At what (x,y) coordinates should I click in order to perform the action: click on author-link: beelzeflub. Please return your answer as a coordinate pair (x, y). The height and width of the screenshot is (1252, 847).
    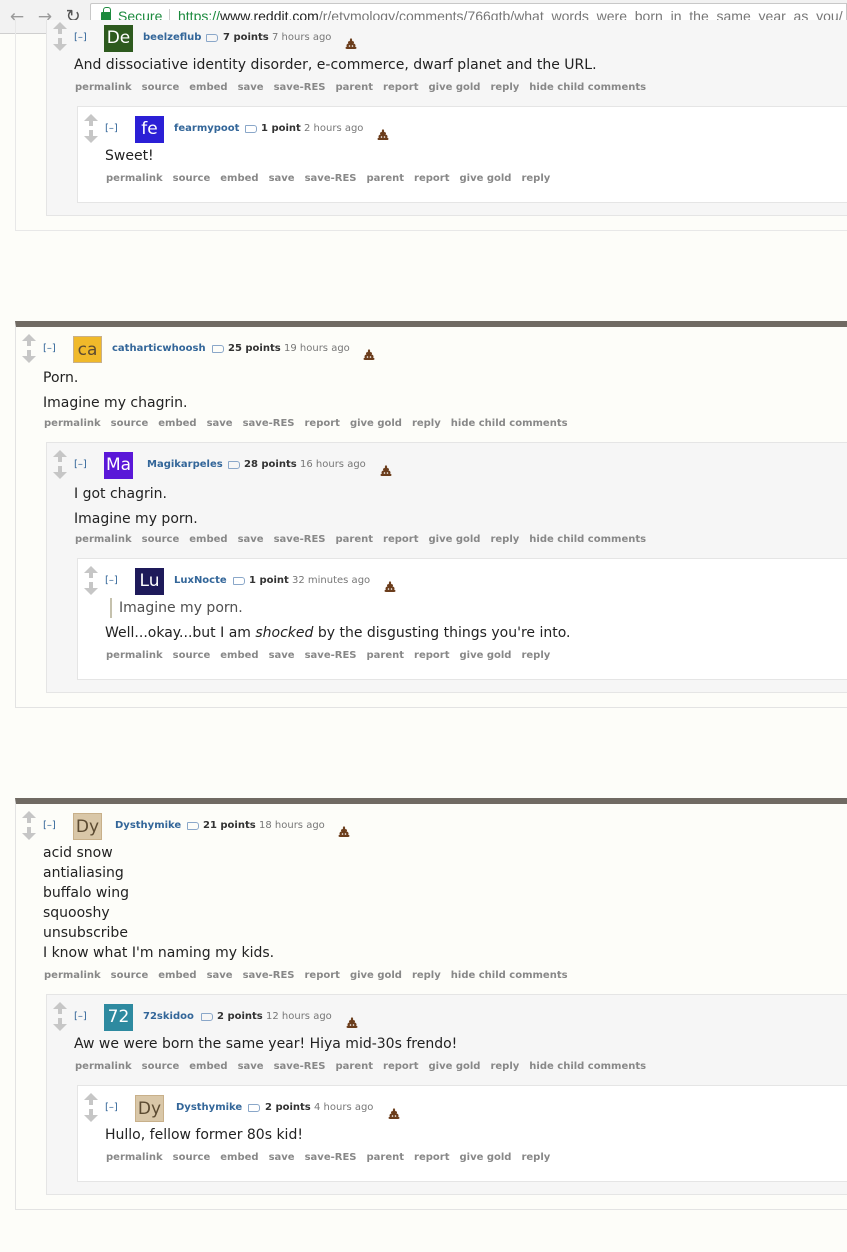
    Looking at the image, I should click on (172, 38).